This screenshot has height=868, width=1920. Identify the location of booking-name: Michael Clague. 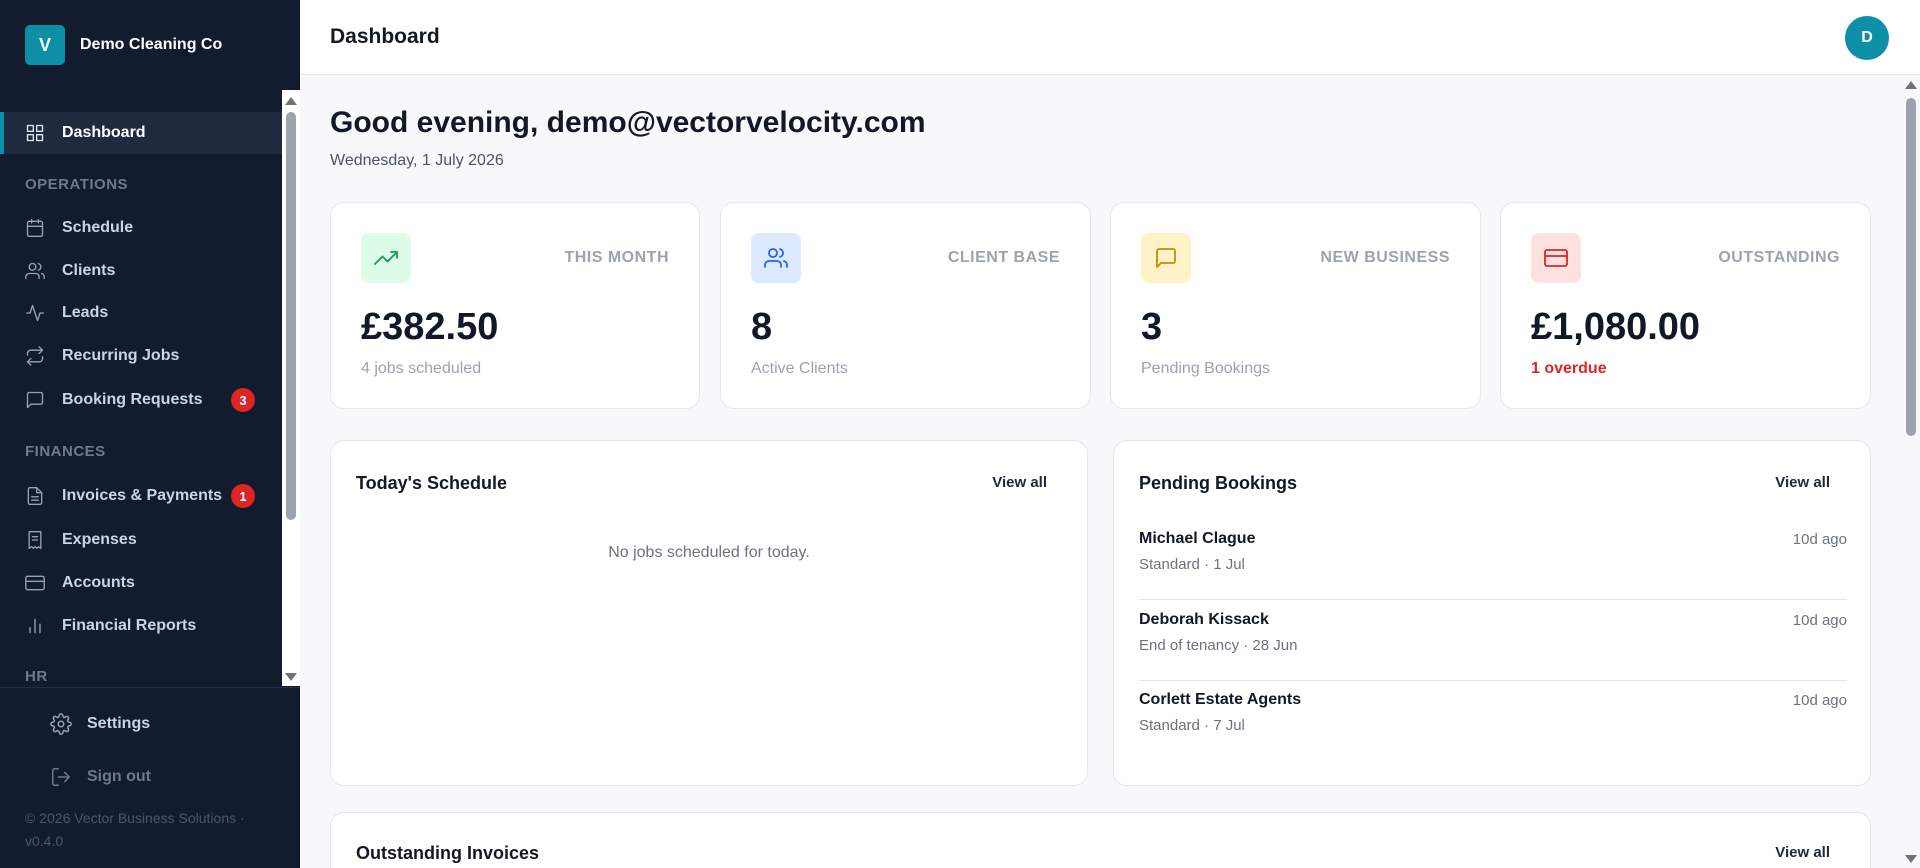
(1197, 538).